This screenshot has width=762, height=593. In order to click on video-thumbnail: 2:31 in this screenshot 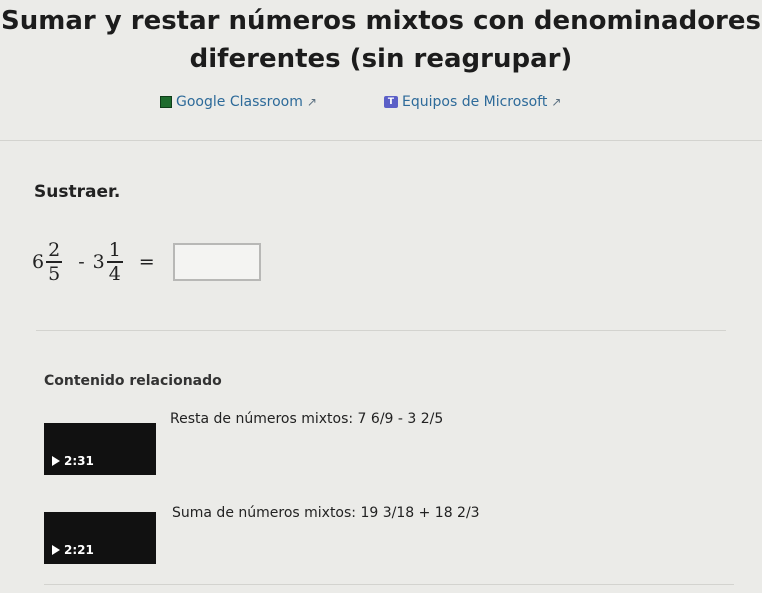, I will do `click(100, 449)`.